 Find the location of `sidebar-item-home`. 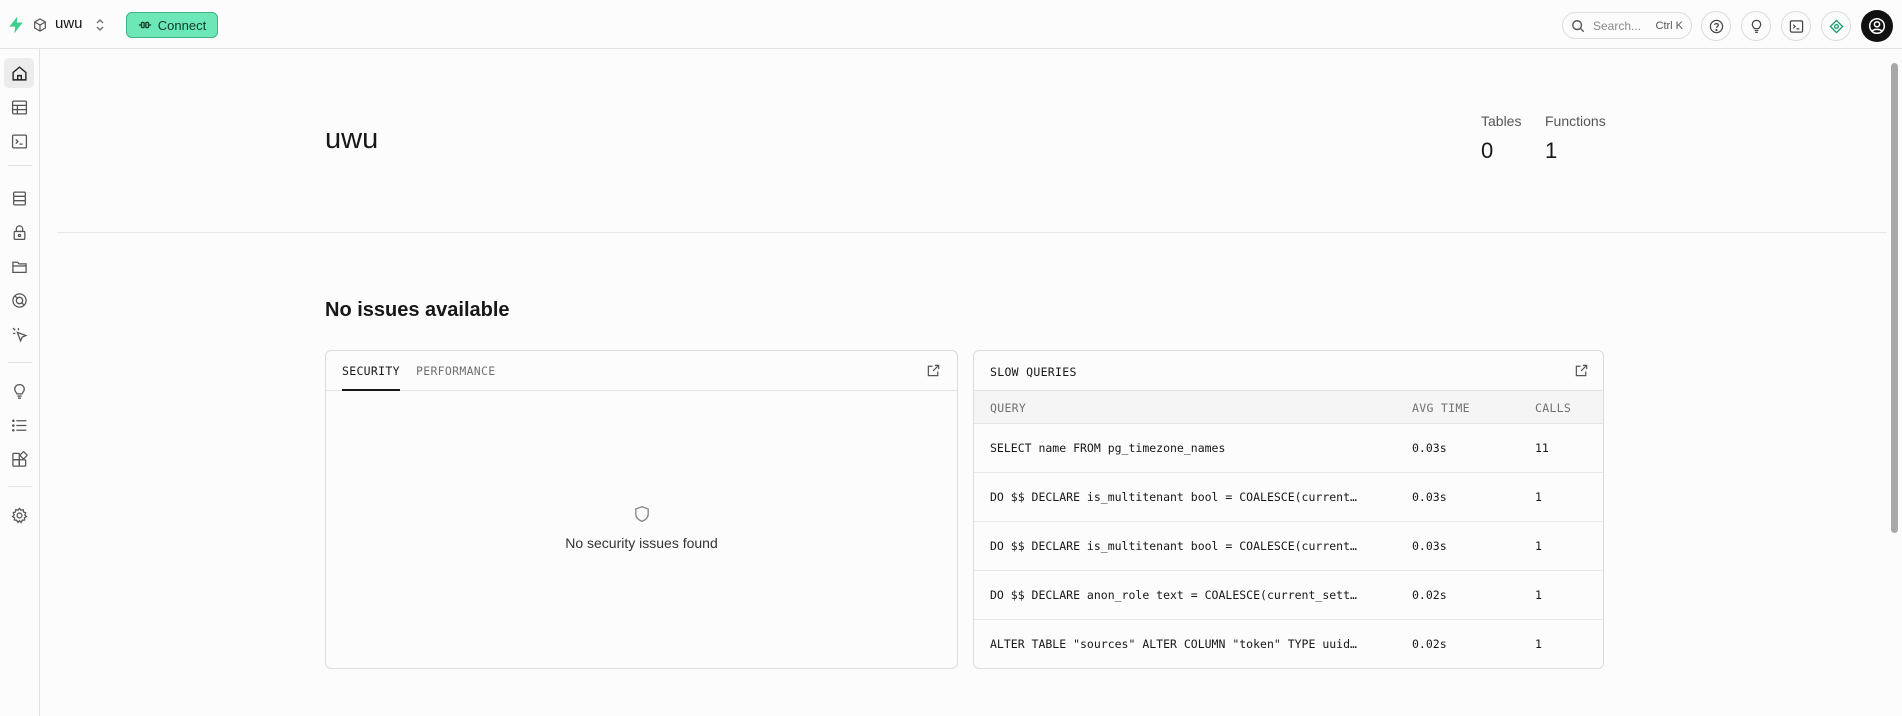

sidebar-item-home is located at coordinates (19, 73).